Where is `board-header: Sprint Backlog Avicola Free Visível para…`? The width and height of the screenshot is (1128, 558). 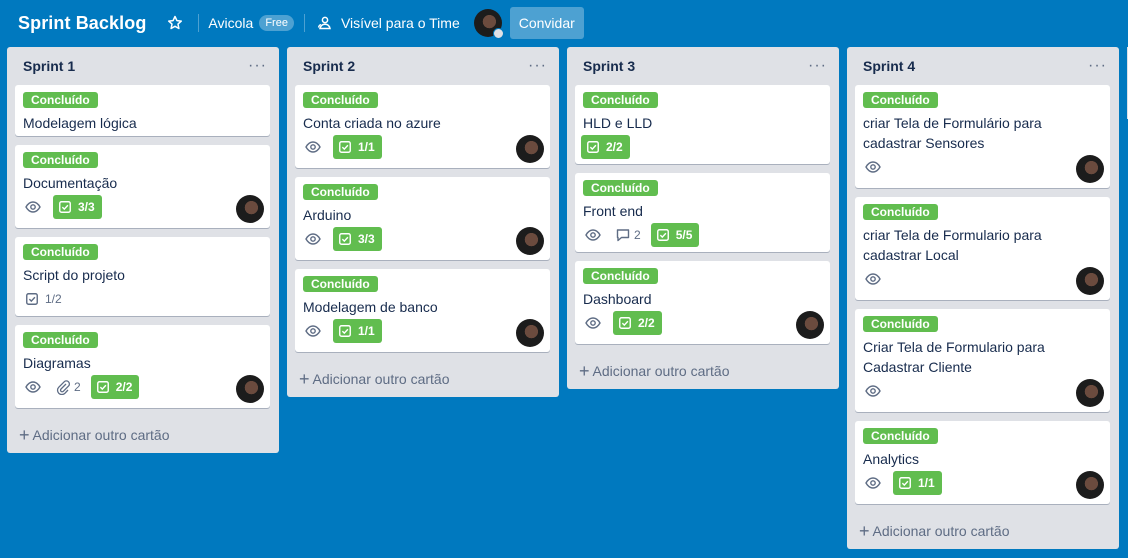
board-header: Sprint Backlog Avicola Free Visível para… is located at coordinates (564, 23).